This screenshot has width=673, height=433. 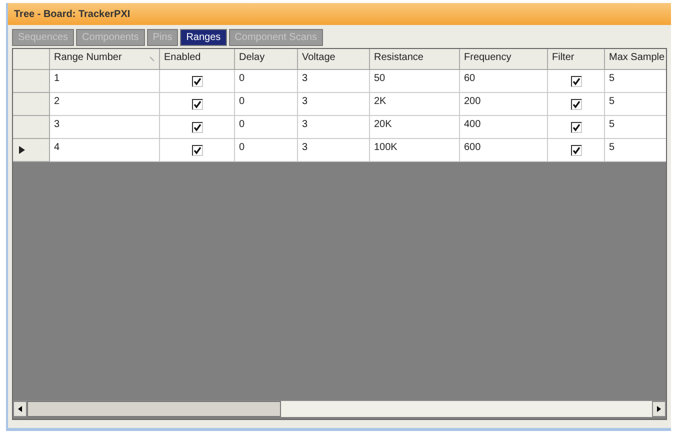 I want to click on table-cell: 100K, so click(x=415, y=150).